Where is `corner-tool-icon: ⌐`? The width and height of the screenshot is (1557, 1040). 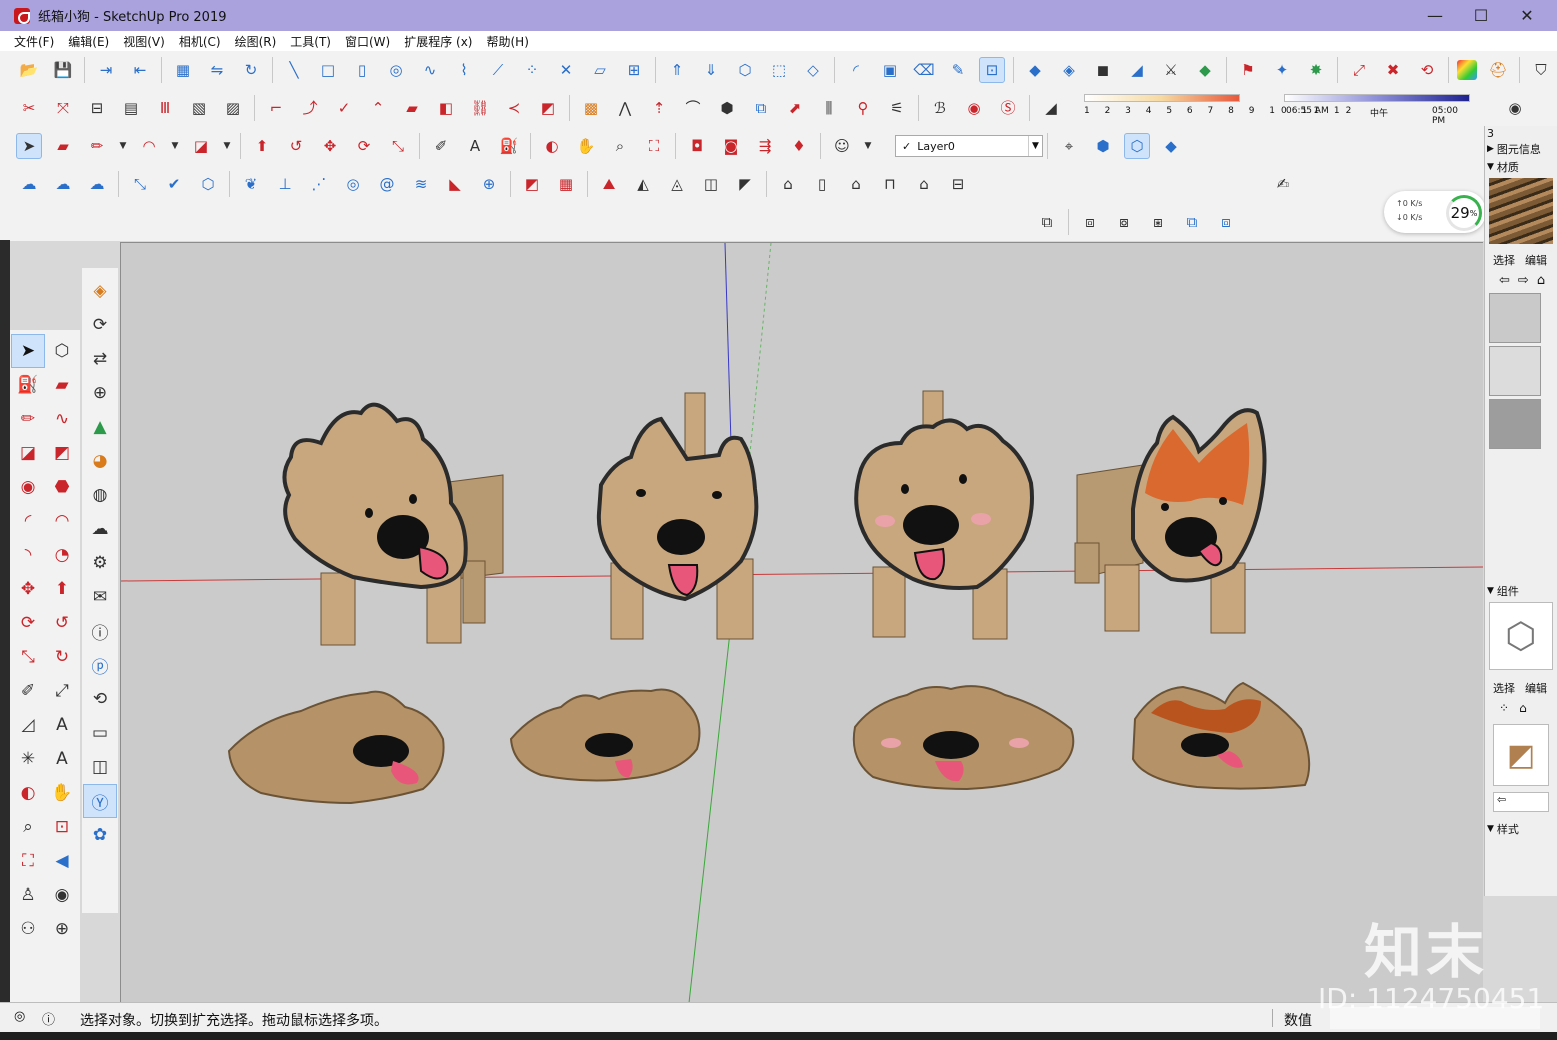 corner-tool-icon: ⌐ is located at coordinates (276, 108).